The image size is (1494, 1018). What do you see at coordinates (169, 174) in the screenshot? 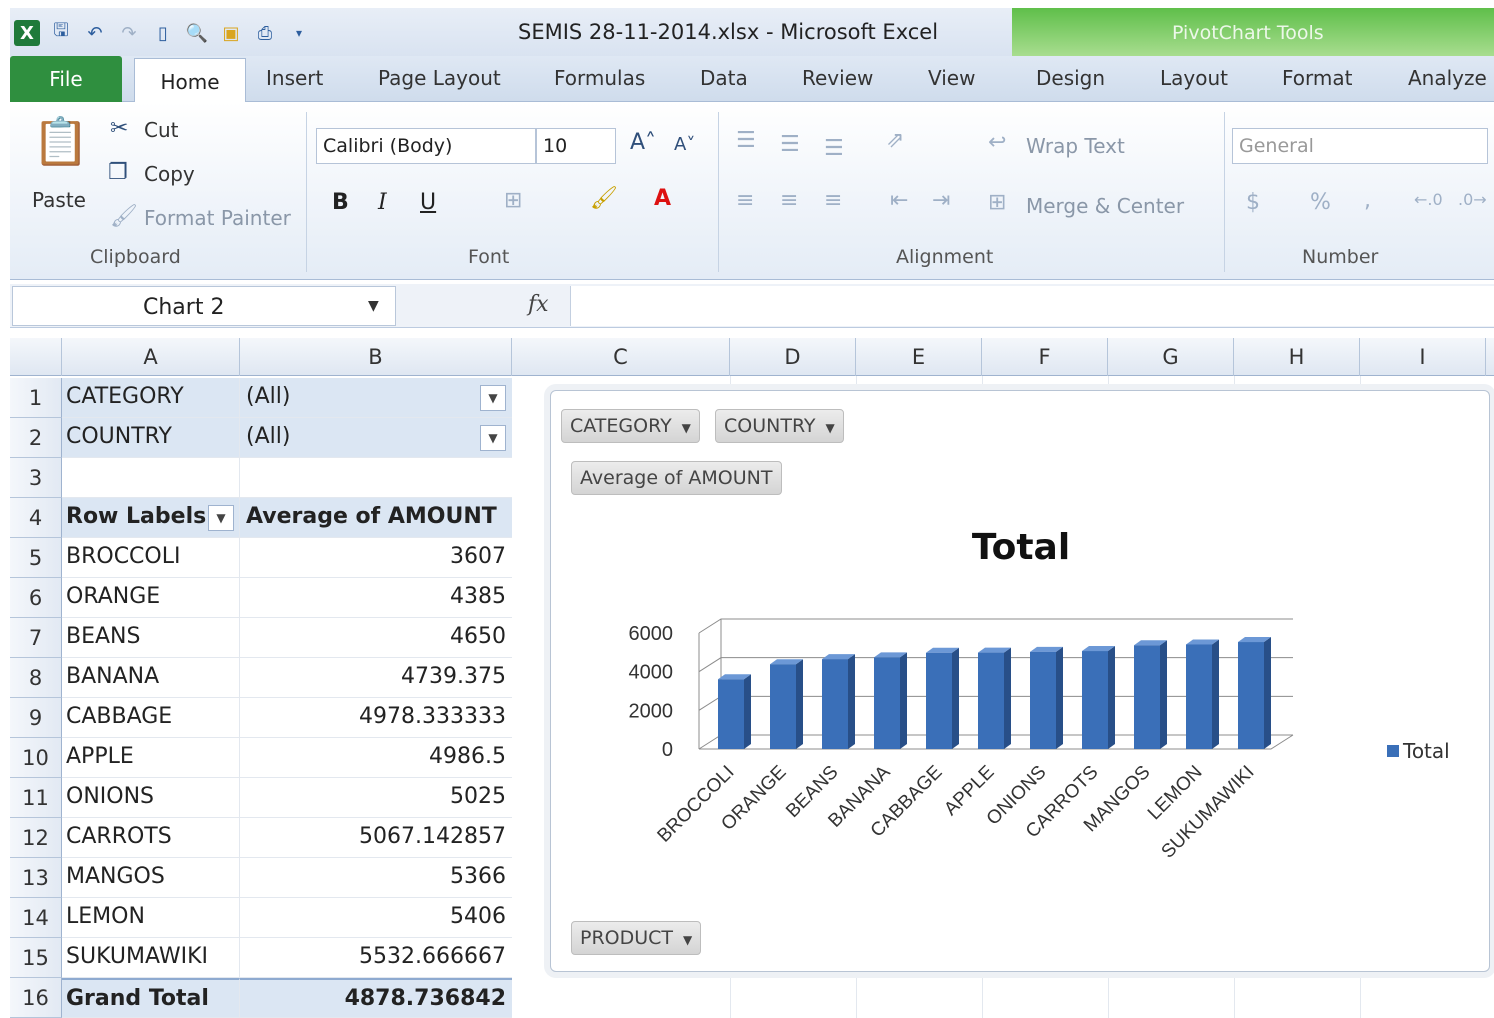
I see `copy-button: Copy` at bounding box center [169, 174].